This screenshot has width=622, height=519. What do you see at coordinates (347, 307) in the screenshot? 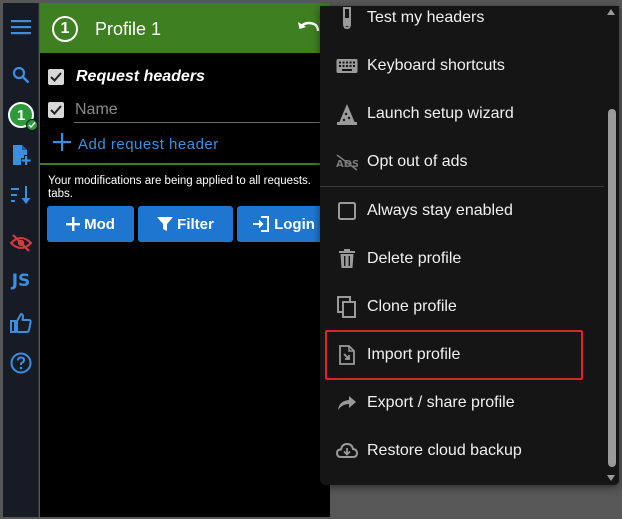
I see `clone-icon` at bounding box center [347, 307].